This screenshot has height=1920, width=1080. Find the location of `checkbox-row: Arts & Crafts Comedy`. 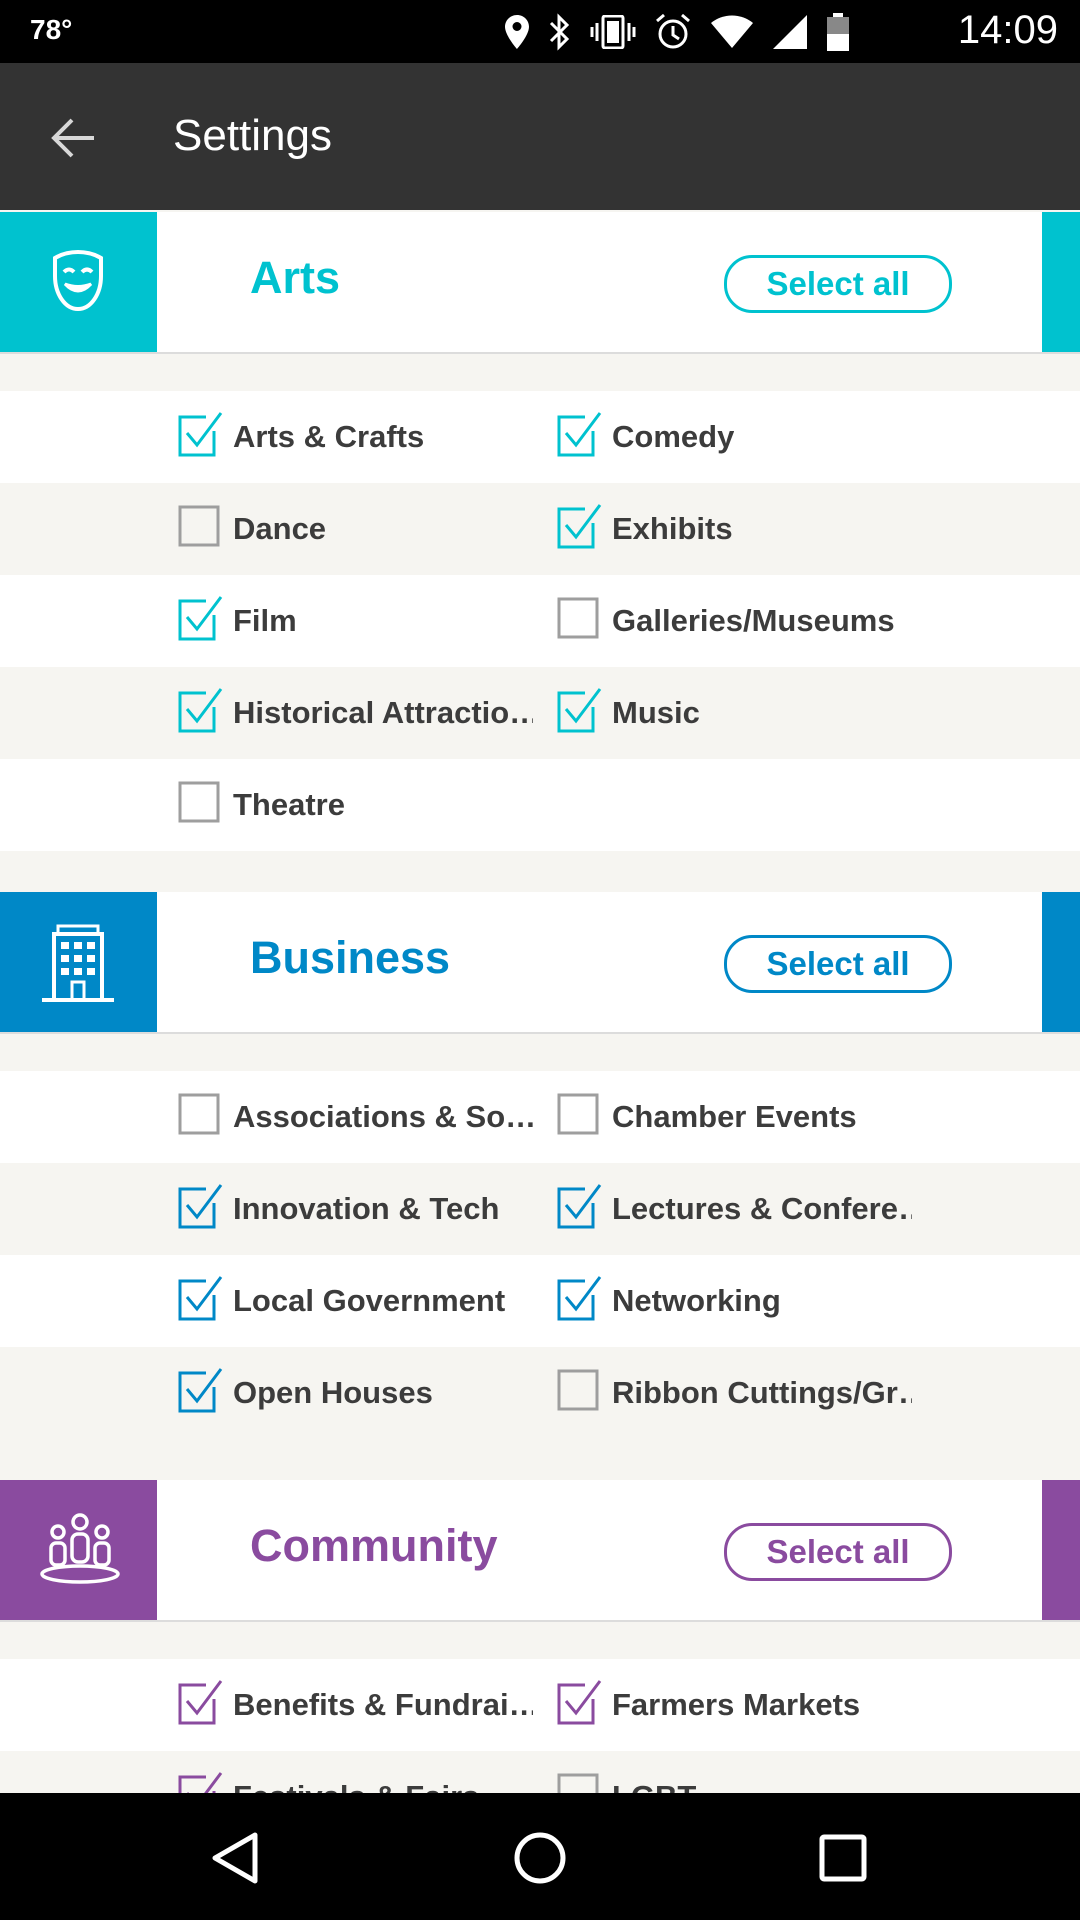

checkbox-row: Arts & Crafts Comedy is located at coordinates (540, 437).